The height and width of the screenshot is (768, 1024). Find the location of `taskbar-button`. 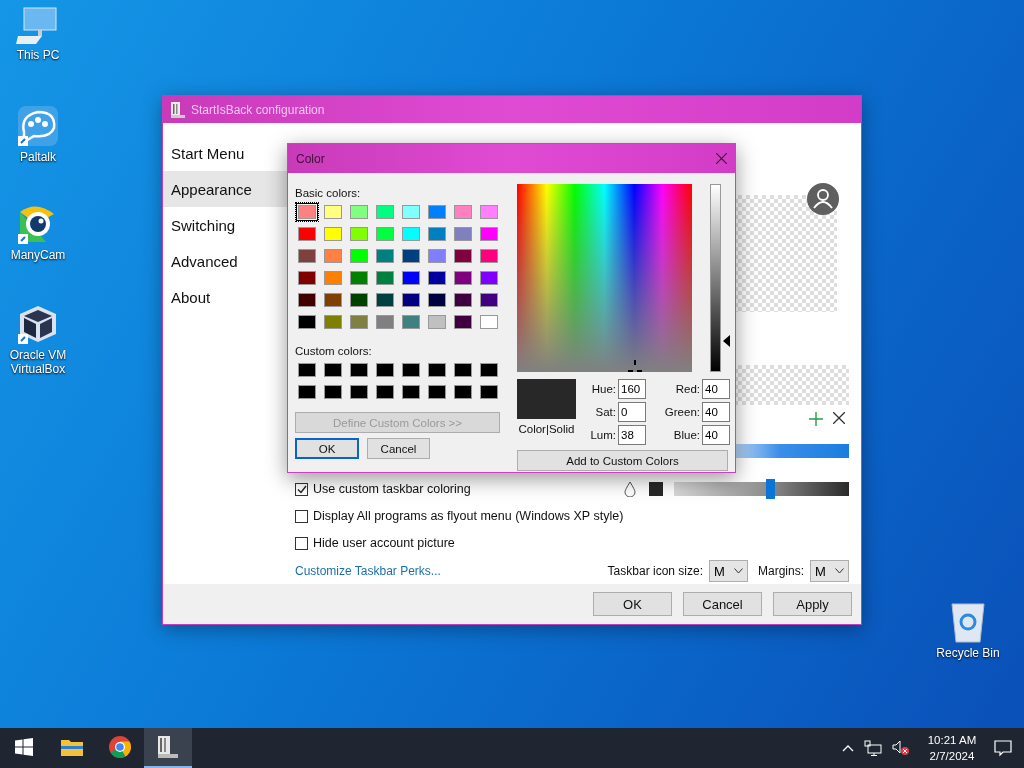

taskbar-button is located at coordinates (168, 748).